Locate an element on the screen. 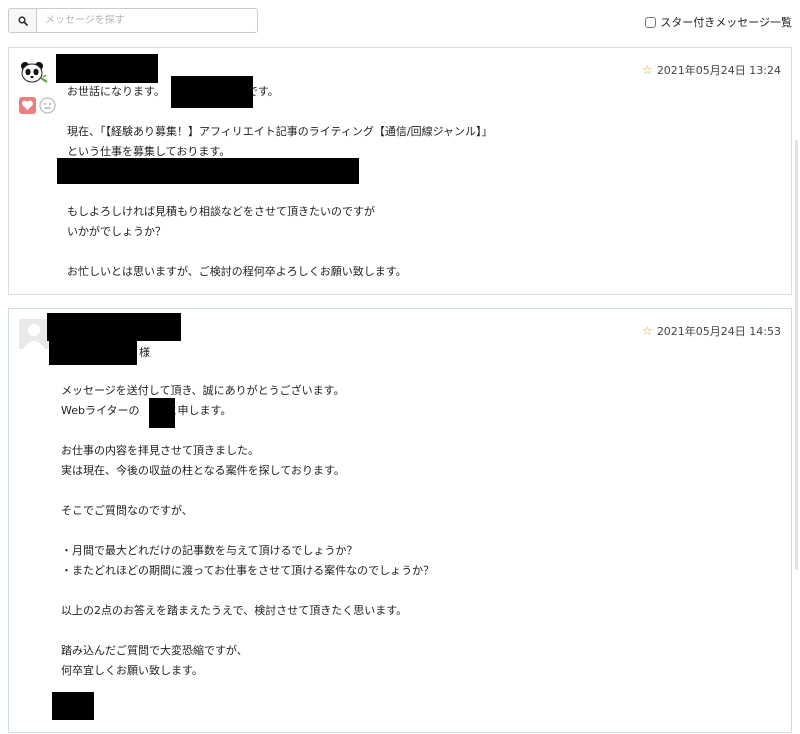 The image size is (800, 734). starred-messages-toggle: スター付きメッセージ一覧 is located at coordinates (718, 22).